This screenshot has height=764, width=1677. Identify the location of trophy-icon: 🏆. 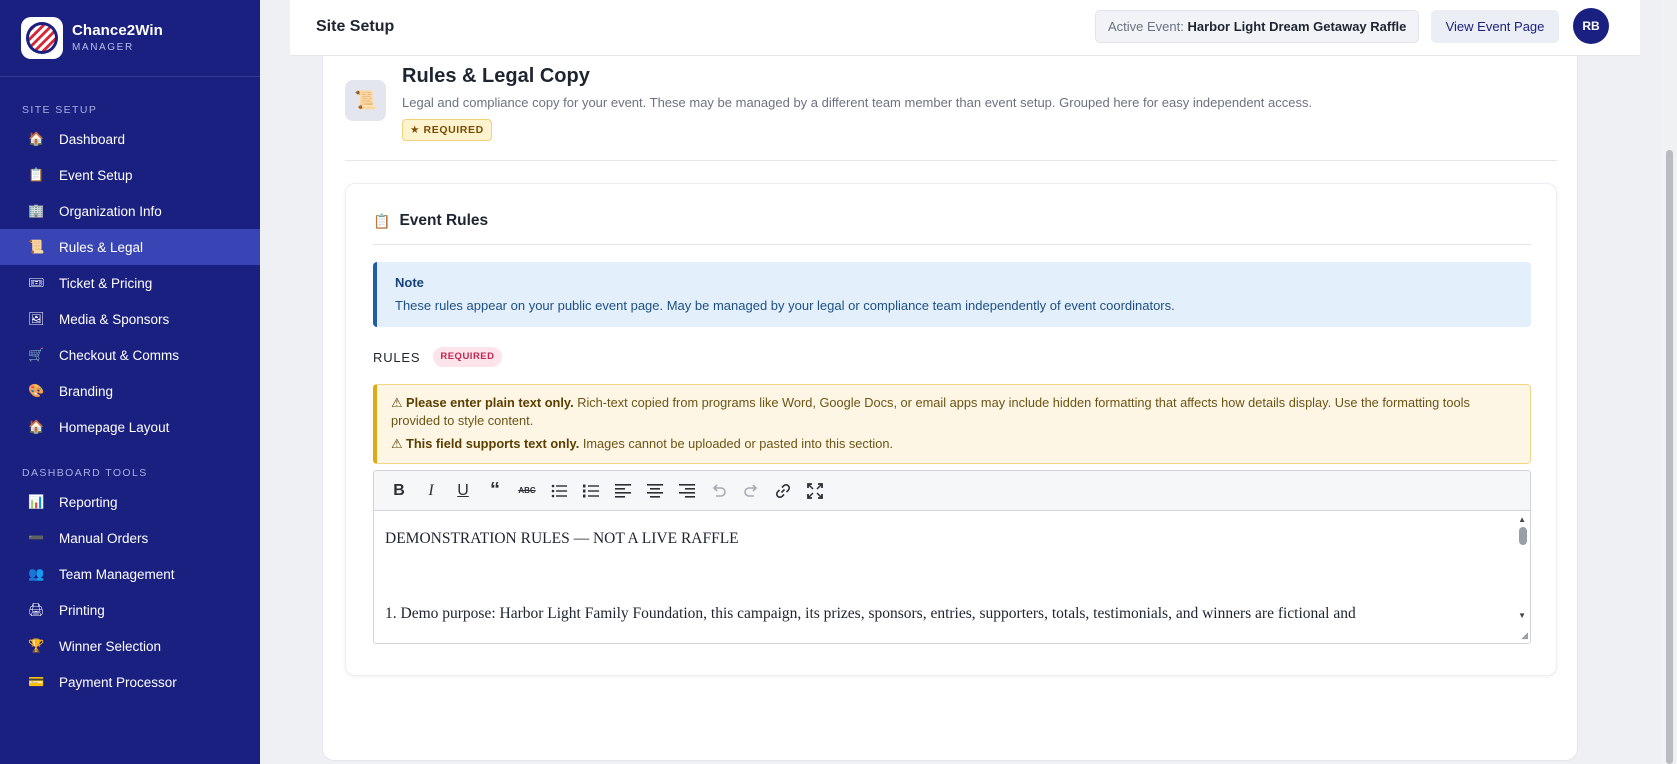
(36, 645).